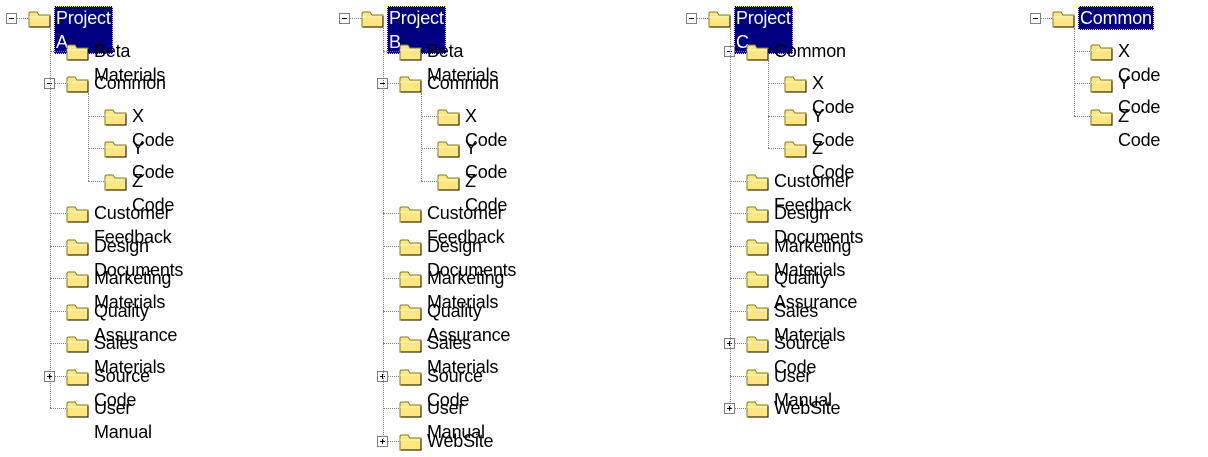 The image size is (1208, 457). Describe the element at coordinates (1116, 18) in the screenshot. I see `tree-root-label: Common` at that location.